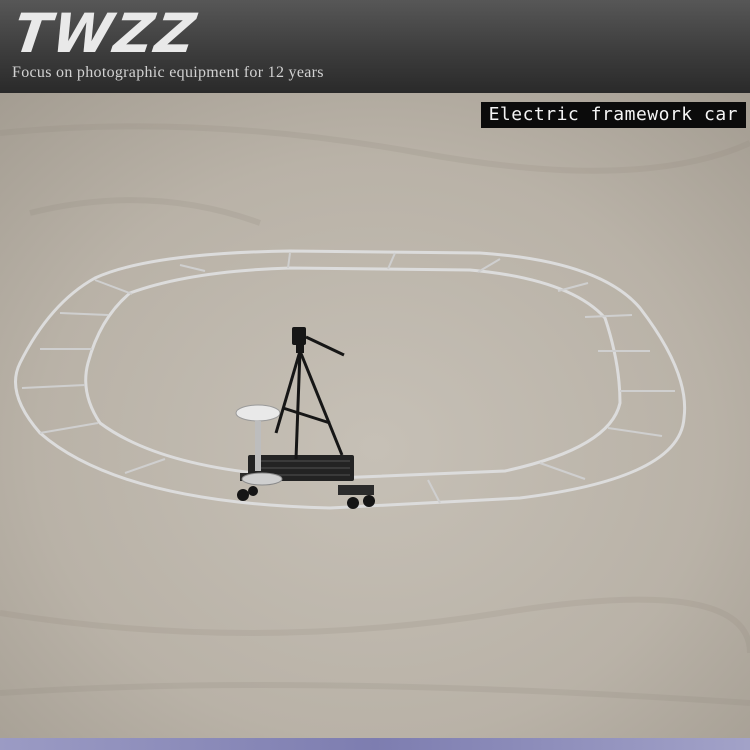 The image size is (750, 750). I want to click on brand-logo: TWZZ, so click(105, 33).